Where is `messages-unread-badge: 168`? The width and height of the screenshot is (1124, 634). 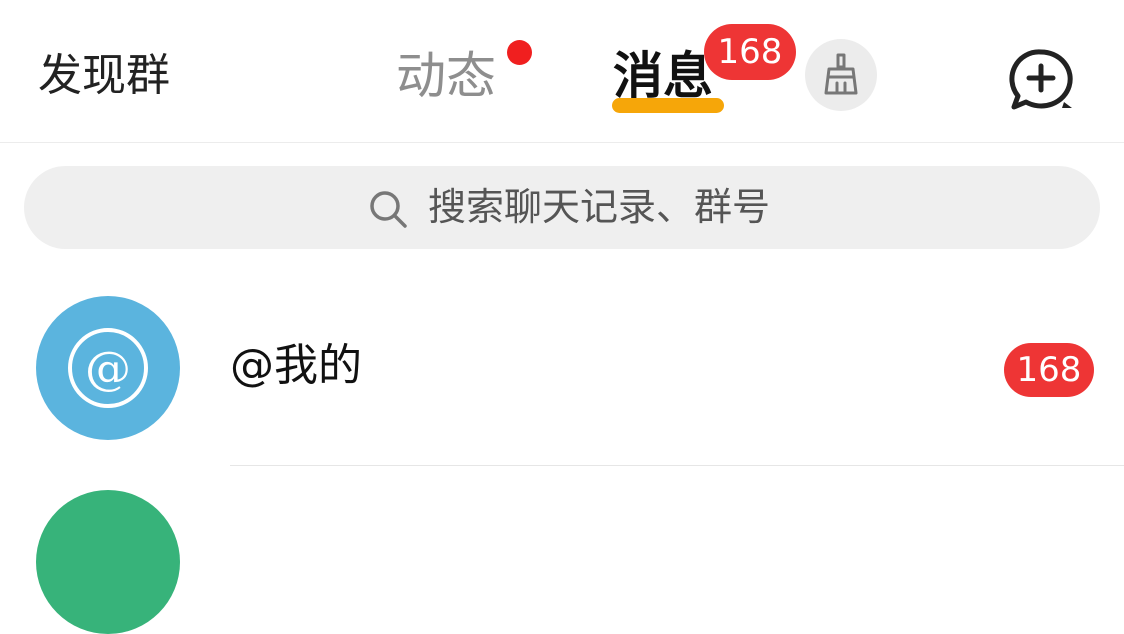
messages-unread-badge: 168 is located at coordinates (750, 52).